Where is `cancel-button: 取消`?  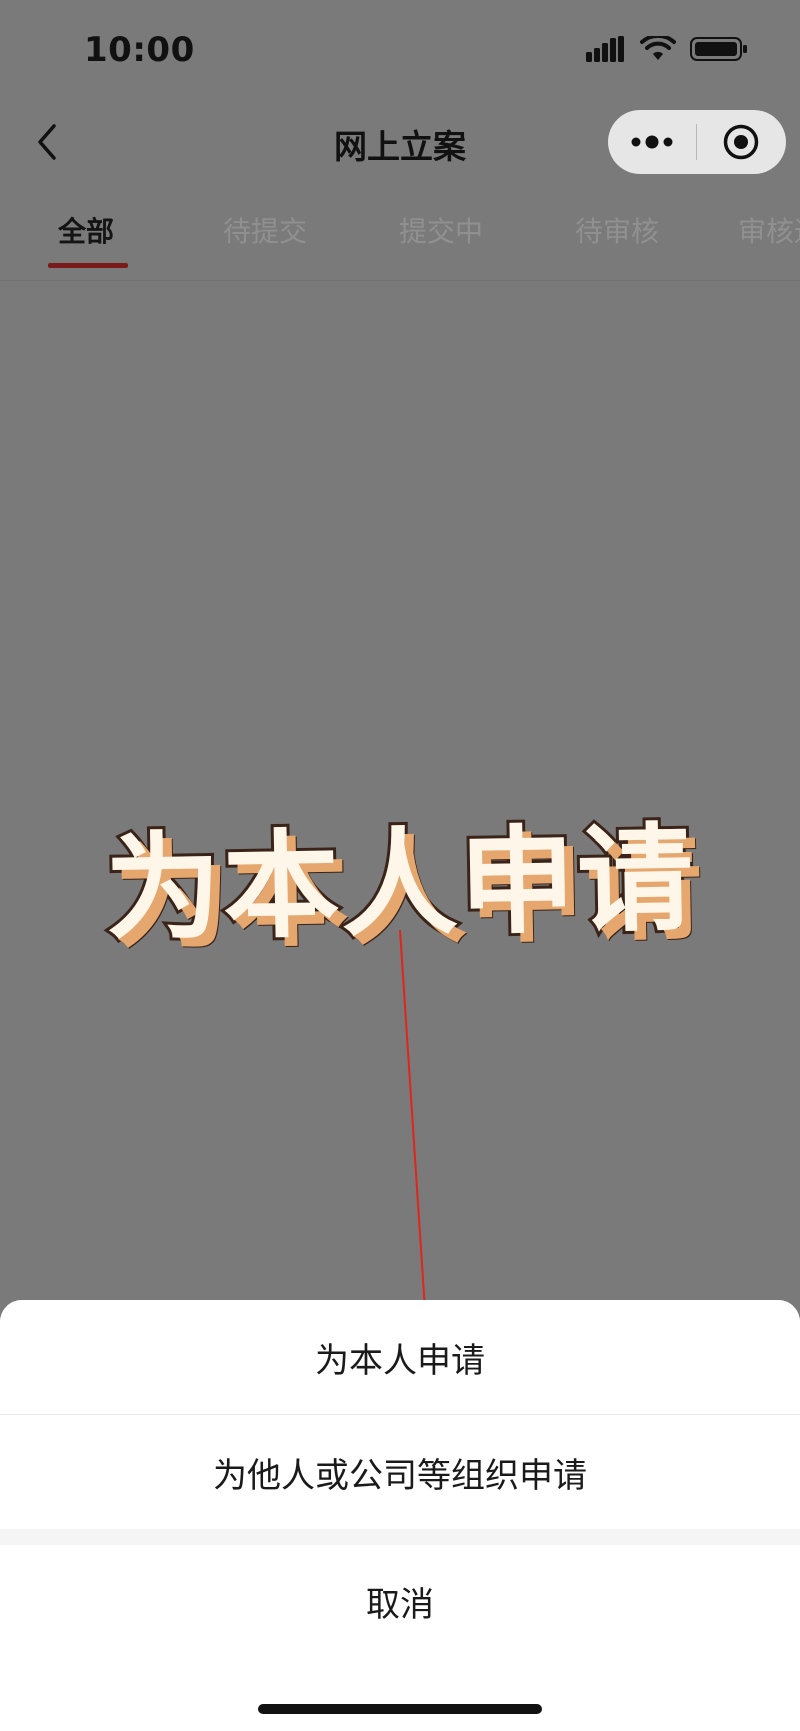
cancel-button: 取消 is located at coordinates (400, 1601).